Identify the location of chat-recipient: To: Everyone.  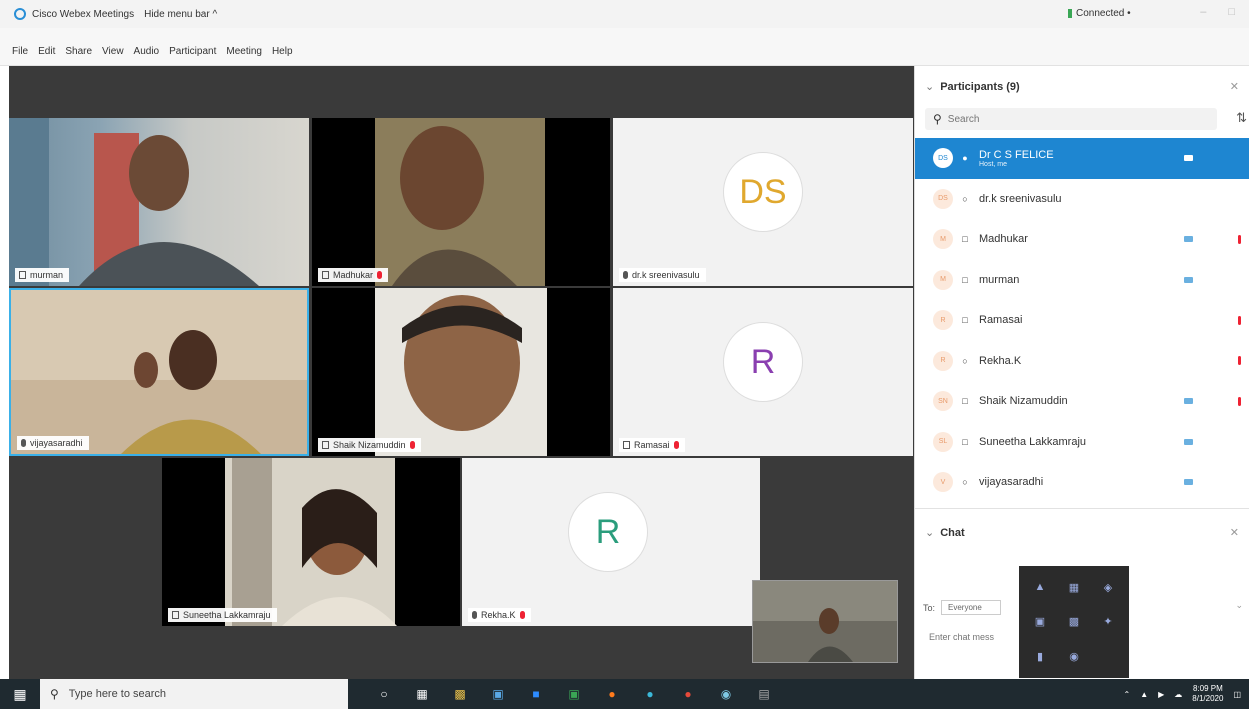
(962, 607).